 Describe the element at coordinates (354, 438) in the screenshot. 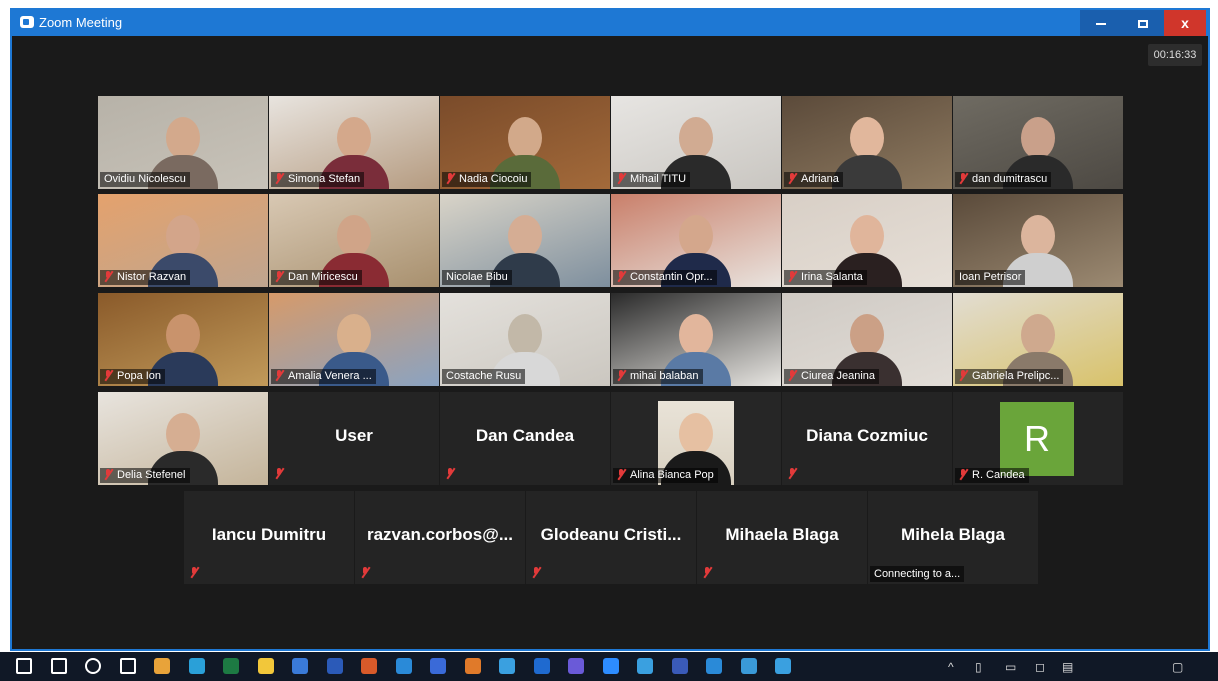

I see `participant-tile: User` at that location.